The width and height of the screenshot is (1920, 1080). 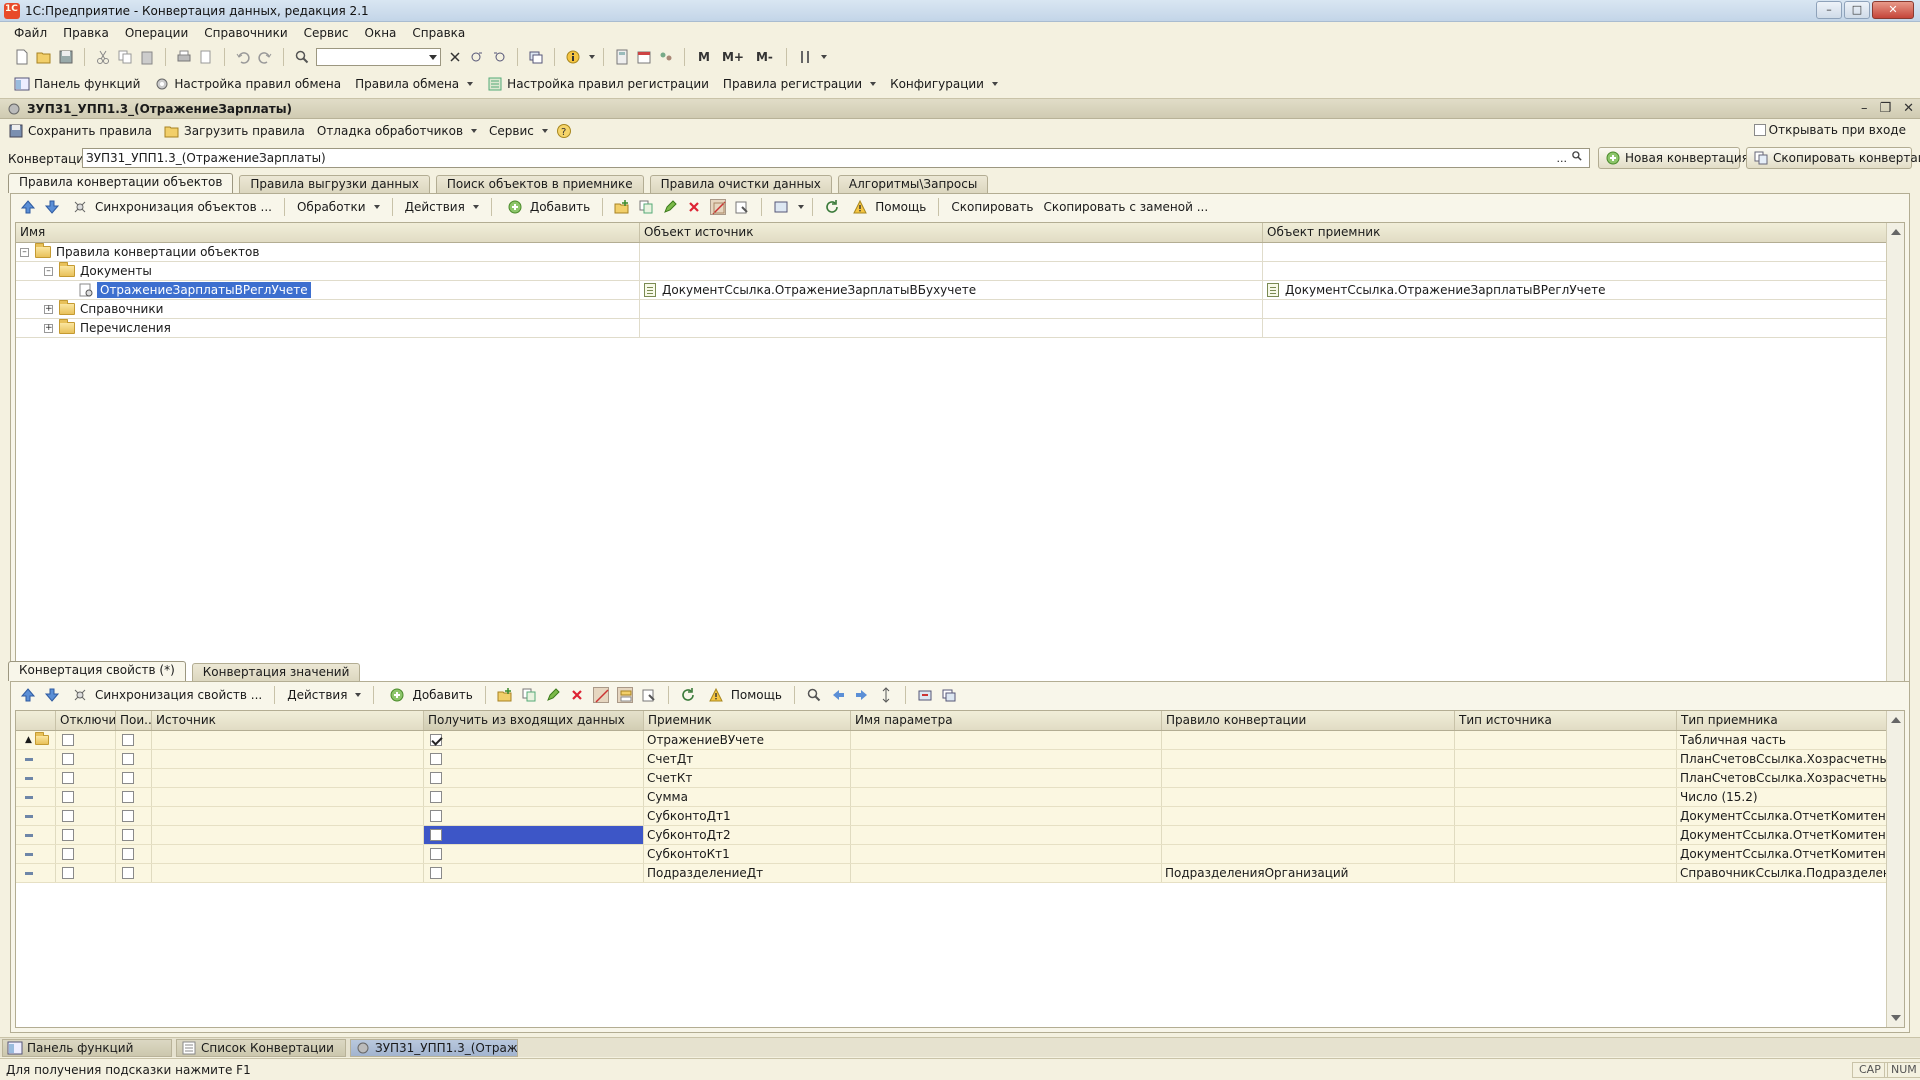 What do you see at coordinates (747, 854) in the screenshot?
I see `target-cell: СубконтоКт1` at bounding box center [747, 854].